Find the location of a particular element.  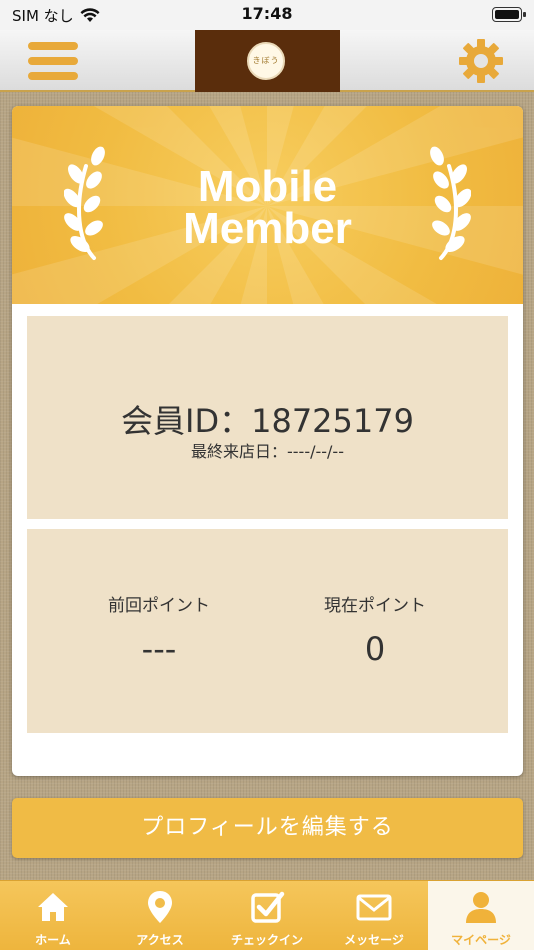

settings-button is located at coordinates (481, 61).